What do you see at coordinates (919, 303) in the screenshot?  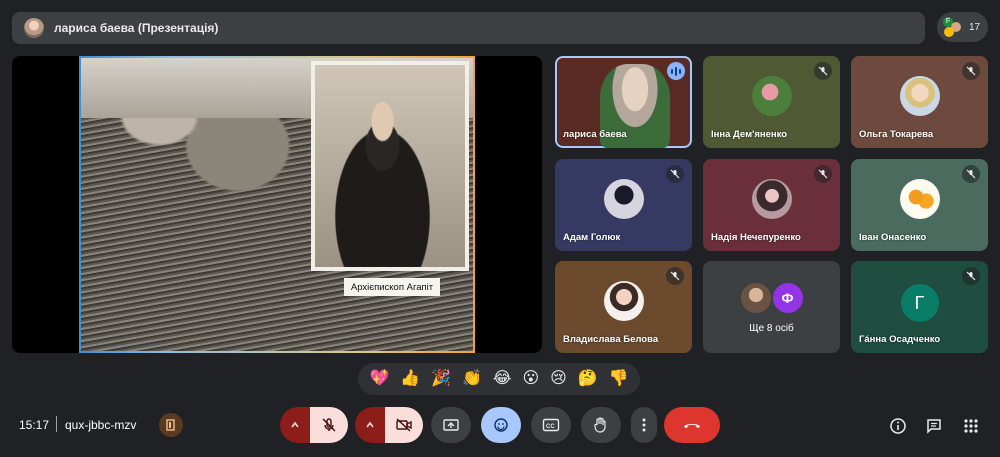 I see `letter-avatar: Г` at bounding box center [919, 303].